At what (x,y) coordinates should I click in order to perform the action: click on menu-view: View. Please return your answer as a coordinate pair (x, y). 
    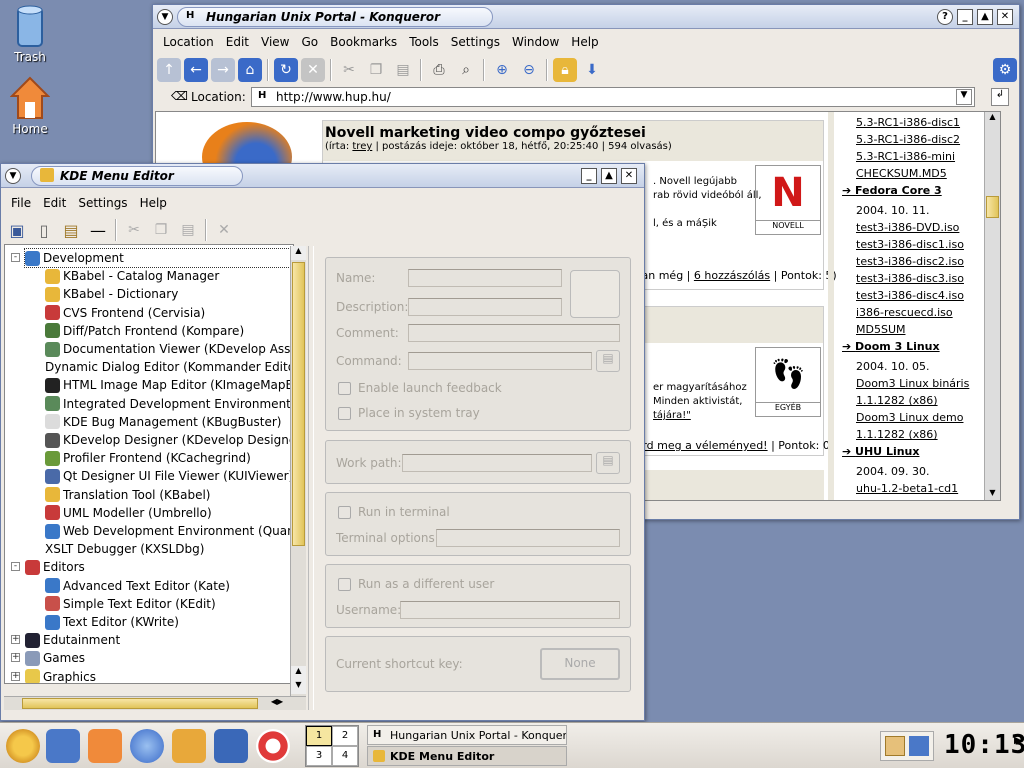
    Looking at the image, I should click on (275, 42).